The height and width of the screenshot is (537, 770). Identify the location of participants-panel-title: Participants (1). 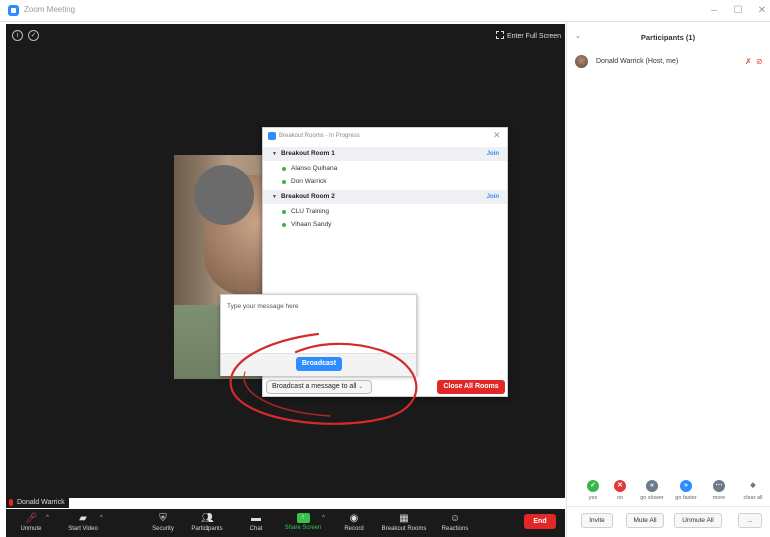
(668, 37).